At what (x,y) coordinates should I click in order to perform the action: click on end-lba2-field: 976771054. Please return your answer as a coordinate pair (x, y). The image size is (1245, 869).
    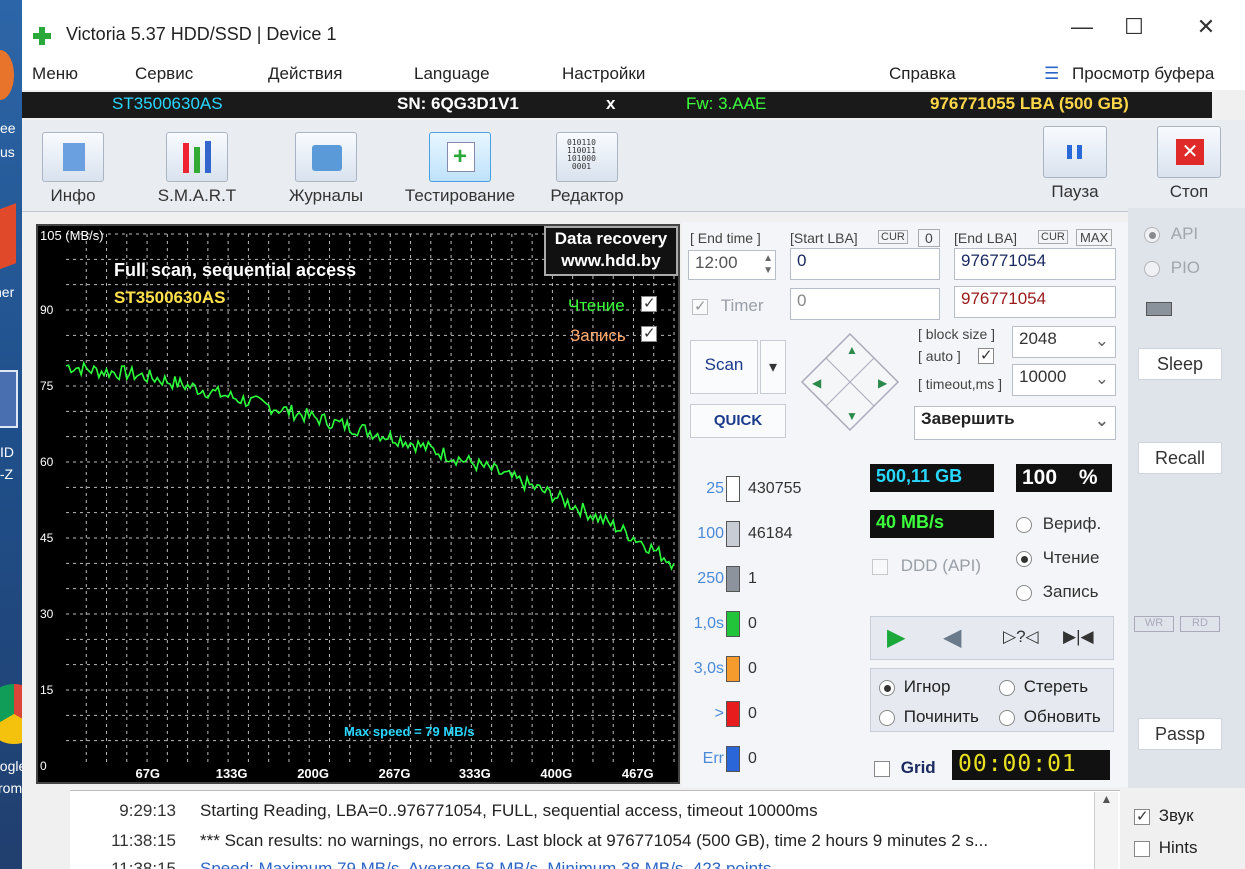
    Looking at the image, I should click on (1035, 302).